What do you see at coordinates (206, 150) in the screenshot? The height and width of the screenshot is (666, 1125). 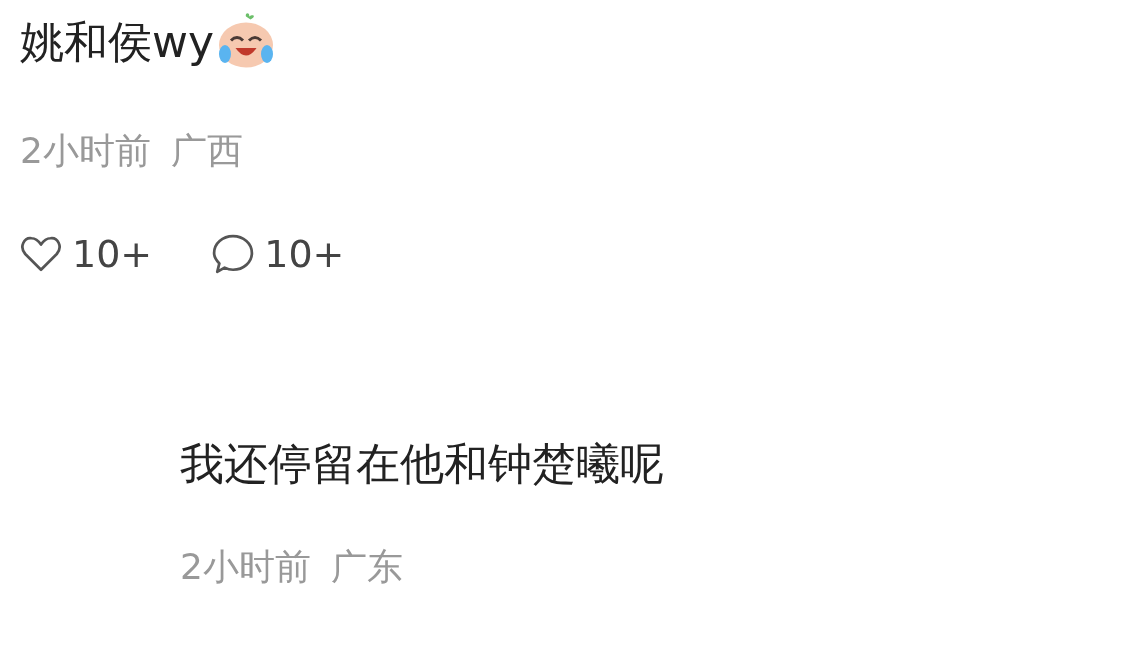 I see `comment-location: 广西` at bounding box center [206, 150].